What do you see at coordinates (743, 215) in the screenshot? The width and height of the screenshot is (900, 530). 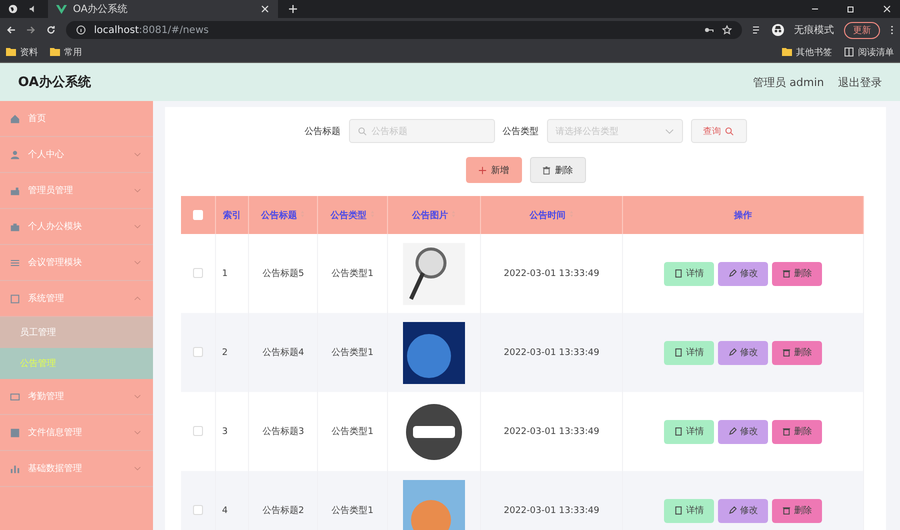 I see `column-header: 操作` at bounding box center [743, 215].